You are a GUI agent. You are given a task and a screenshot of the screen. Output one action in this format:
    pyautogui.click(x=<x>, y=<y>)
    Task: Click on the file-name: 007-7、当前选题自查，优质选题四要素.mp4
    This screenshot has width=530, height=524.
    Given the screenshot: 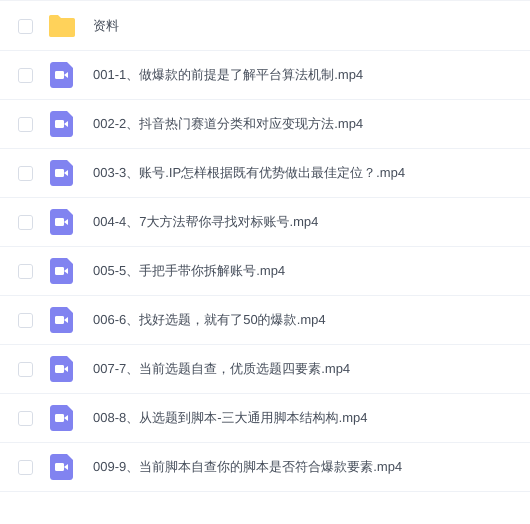 What is the action you would take?
    pyautogui.click(x=221, y=369)
    